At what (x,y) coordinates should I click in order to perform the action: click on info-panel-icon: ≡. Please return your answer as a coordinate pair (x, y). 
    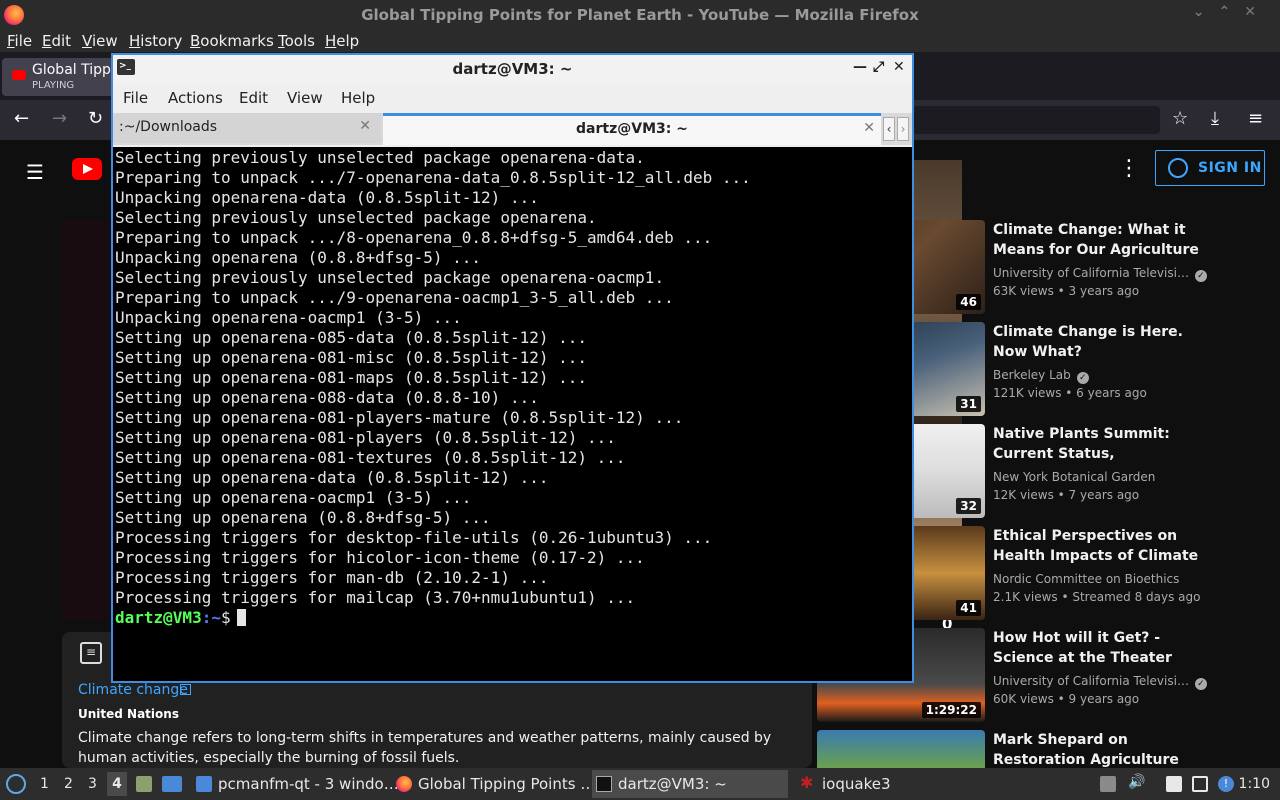
    Looking at the image, I should click on (91, 653).